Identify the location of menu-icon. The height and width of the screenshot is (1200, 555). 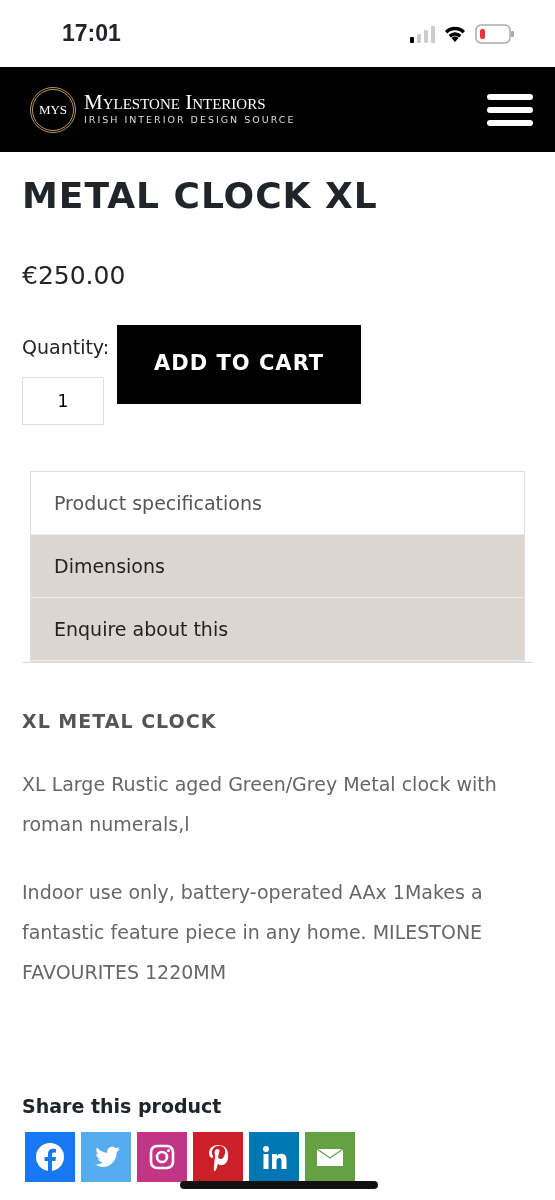
(510, 109).